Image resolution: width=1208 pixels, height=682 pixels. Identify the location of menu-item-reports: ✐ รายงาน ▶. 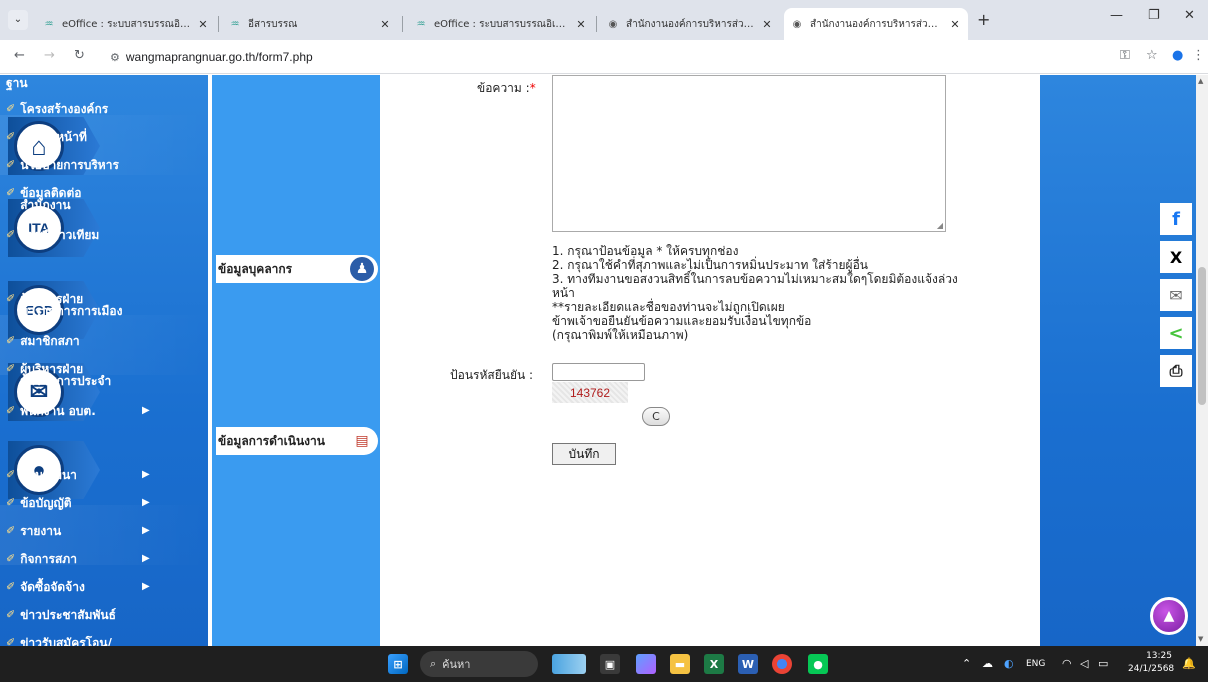
(87, 531).